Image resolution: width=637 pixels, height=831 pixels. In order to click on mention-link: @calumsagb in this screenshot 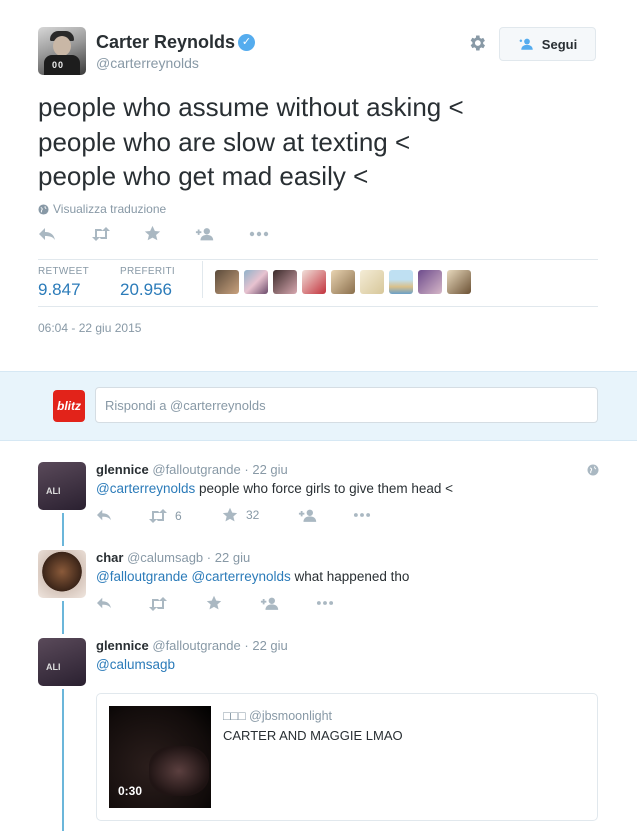, I will do `click(135, 664)`.